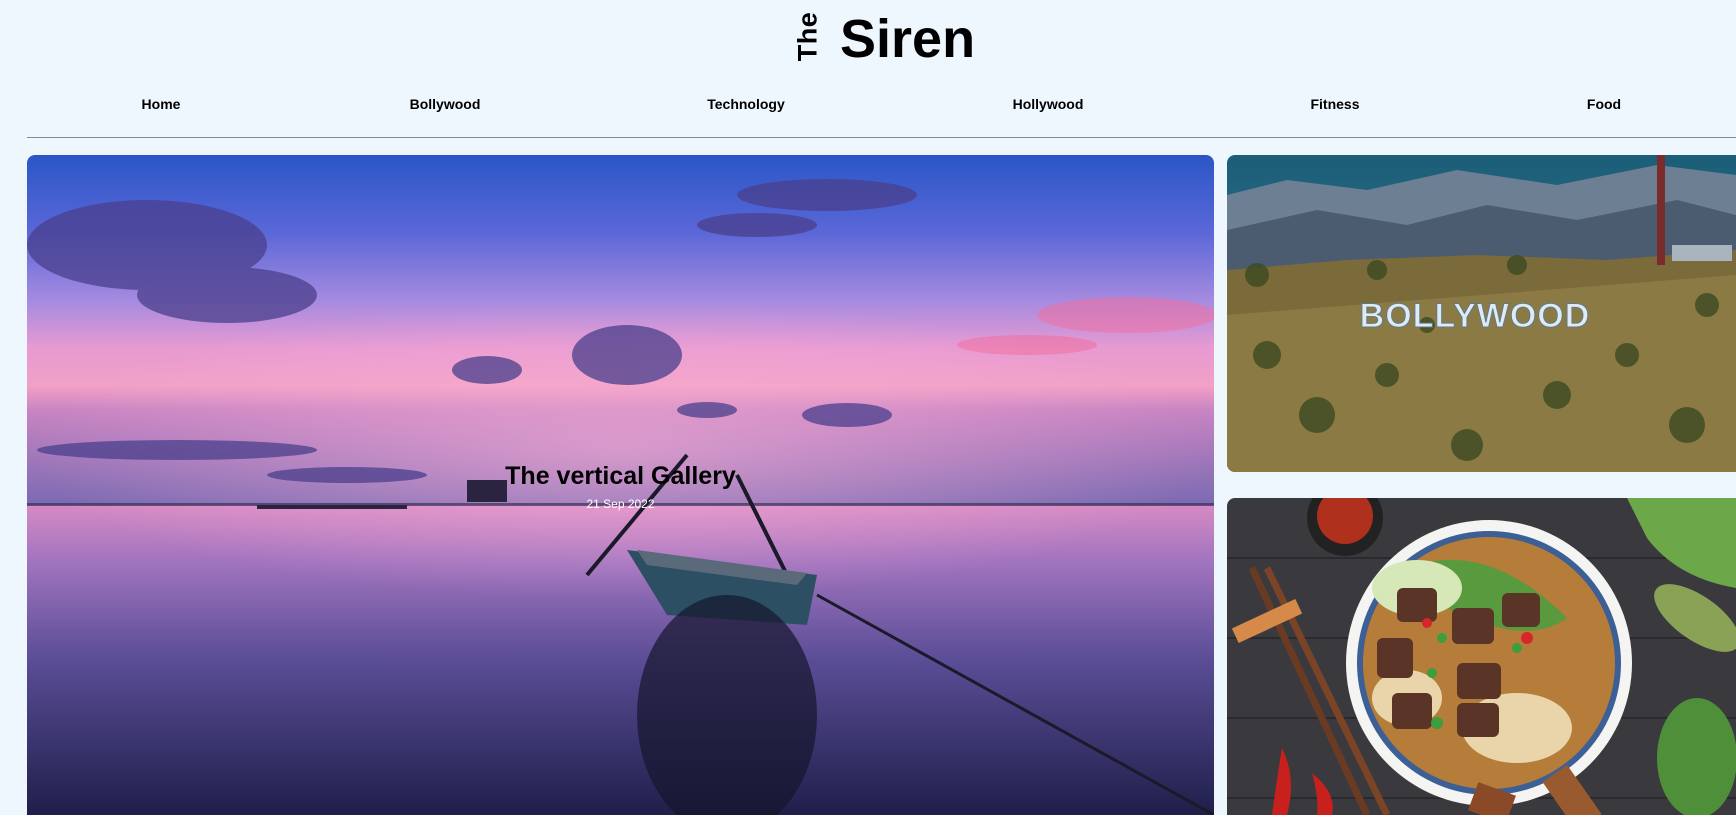 The image size is (1736, 815). I want to click on bollywood-sign-text: BOLLYWOOD, so click(1475, 316).